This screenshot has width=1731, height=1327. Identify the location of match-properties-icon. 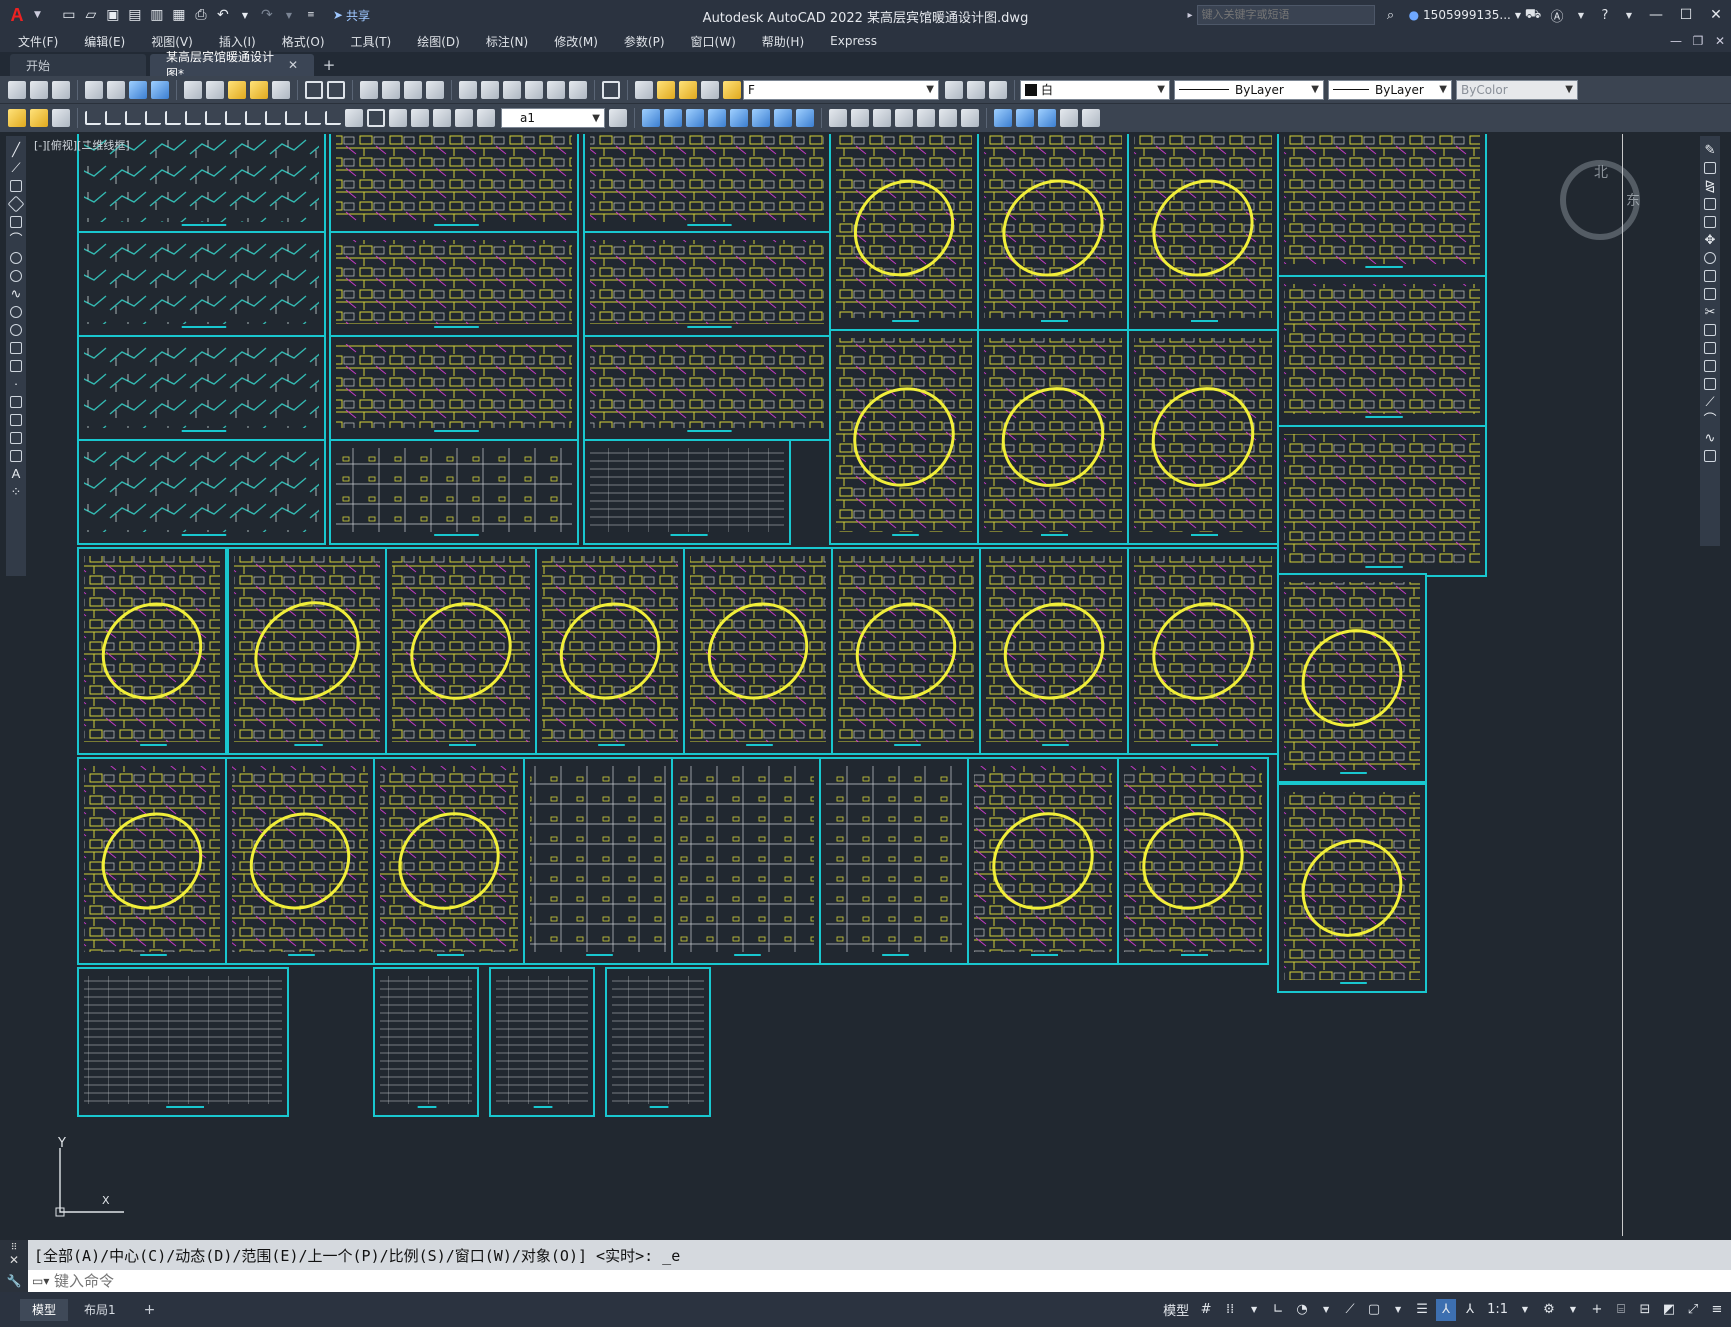
(259, 89).